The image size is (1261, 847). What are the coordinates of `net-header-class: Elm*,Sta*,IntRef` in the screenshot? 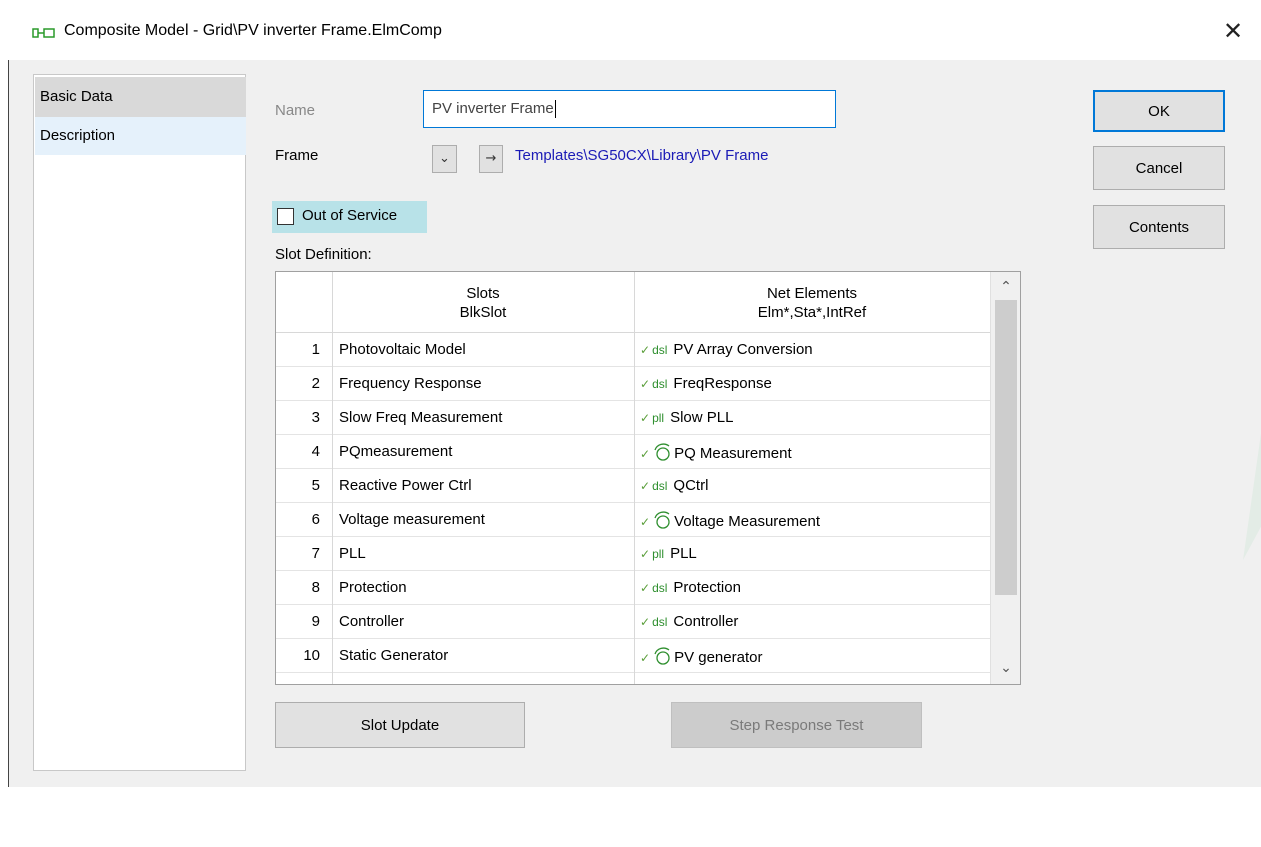 It's located at (812, 312).